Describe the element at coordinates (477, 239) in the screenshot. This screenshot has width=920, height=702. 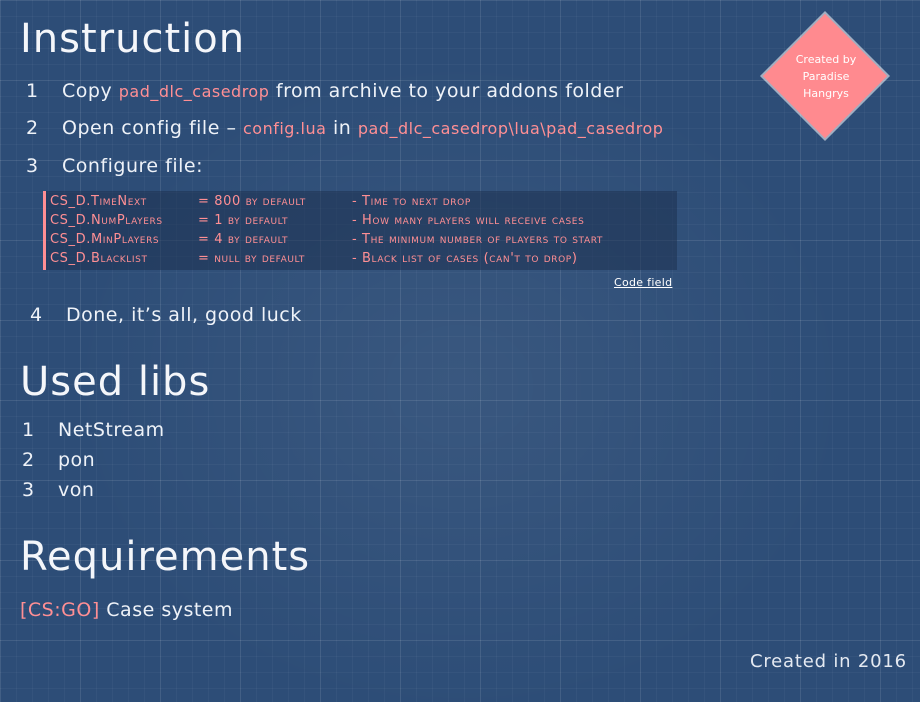
I see `config-description: - The minimum number of players to start` at that location.